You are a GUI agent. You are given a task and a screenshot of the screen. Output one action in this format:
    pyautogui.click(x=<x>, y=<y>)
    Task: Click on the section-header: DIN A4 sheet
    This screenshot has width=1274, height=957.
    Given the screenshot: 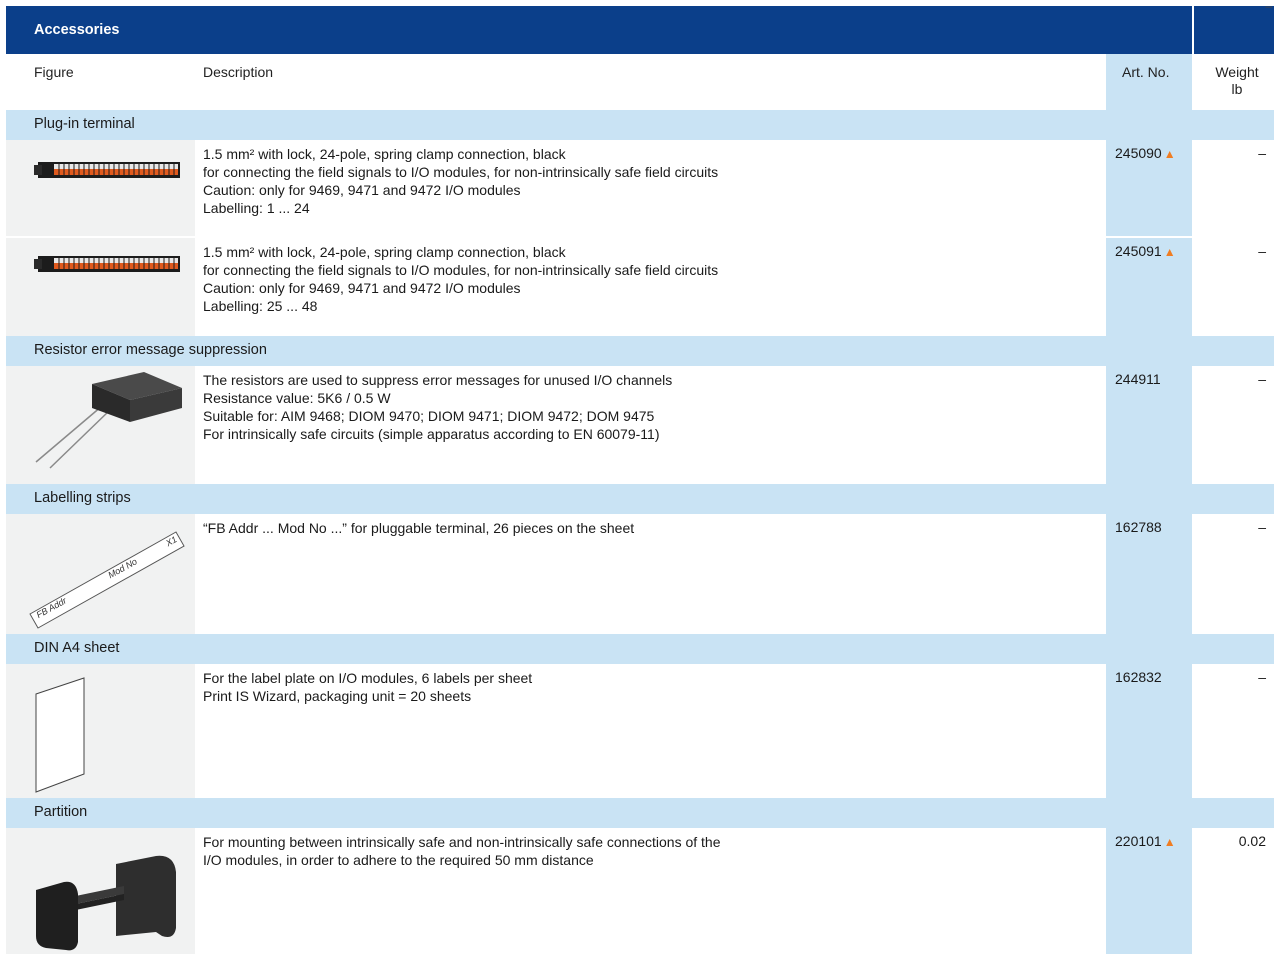 What is the action you would take?
    pyautogui.click(x=640, y=649)
    